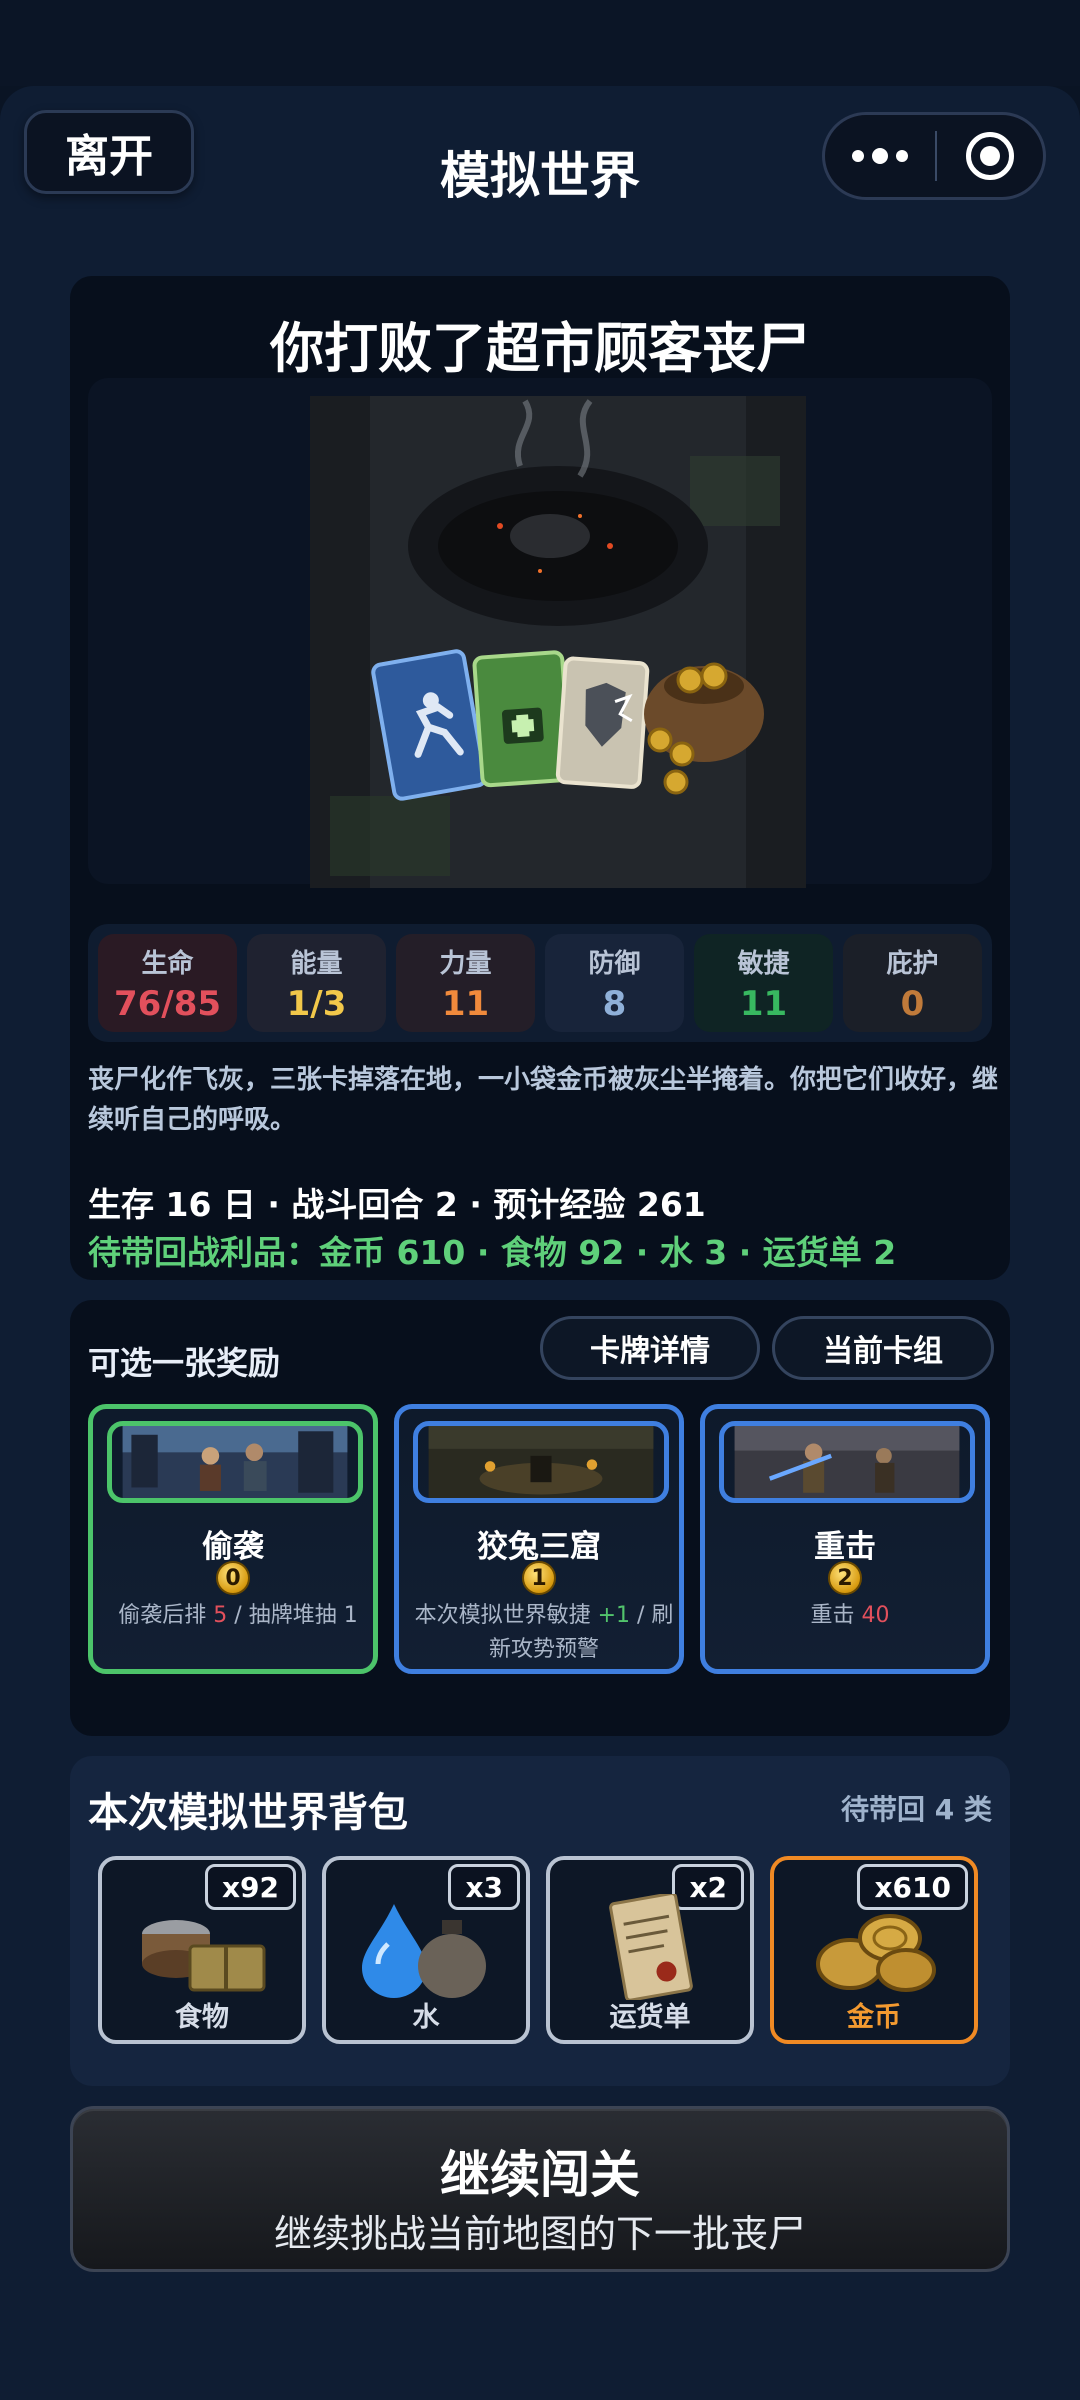 The width and height of the screenshot is (1080, 2400). What do you see at coordinates (990, 156) in the screenshot?
I see `record-target-icon` at bounding box center [990, 156].